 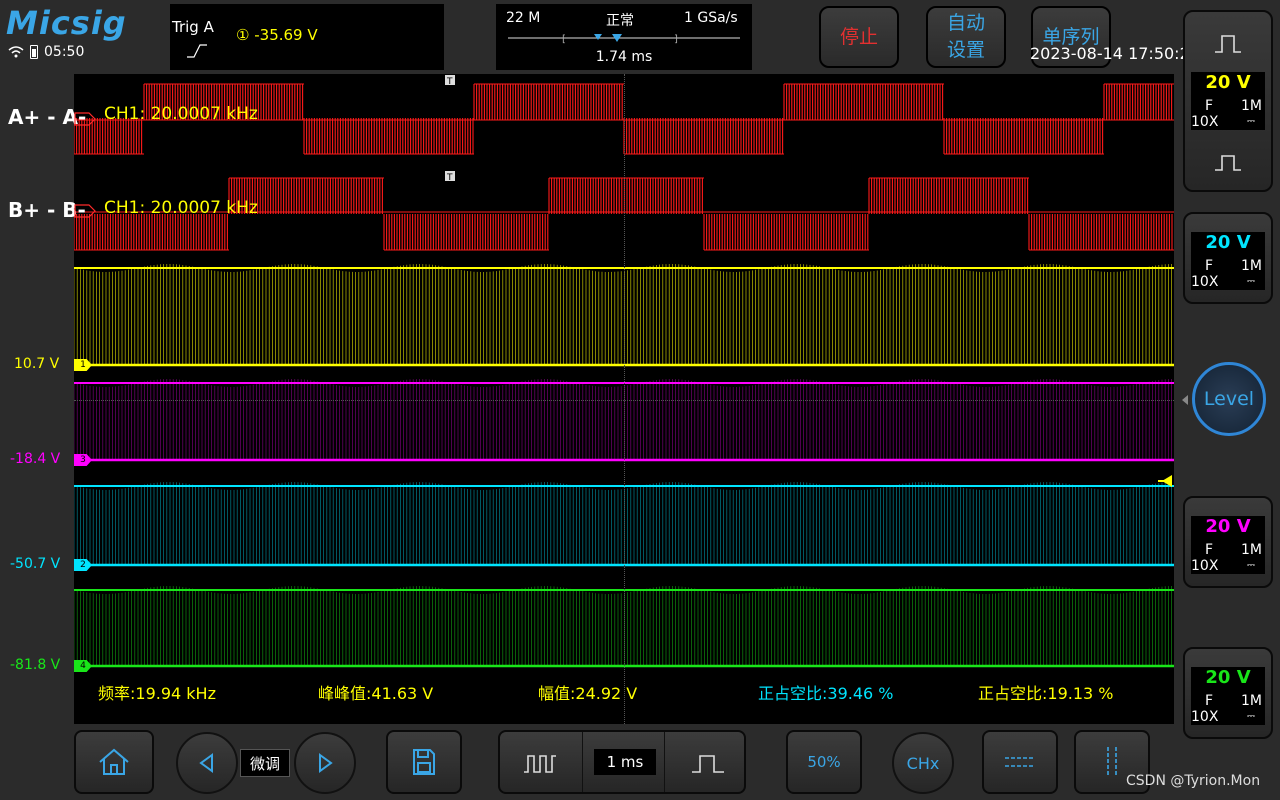 I want to click on measurement-peak-to-peak: 峰峰值:41.63 V, so click(x=376, y=693).